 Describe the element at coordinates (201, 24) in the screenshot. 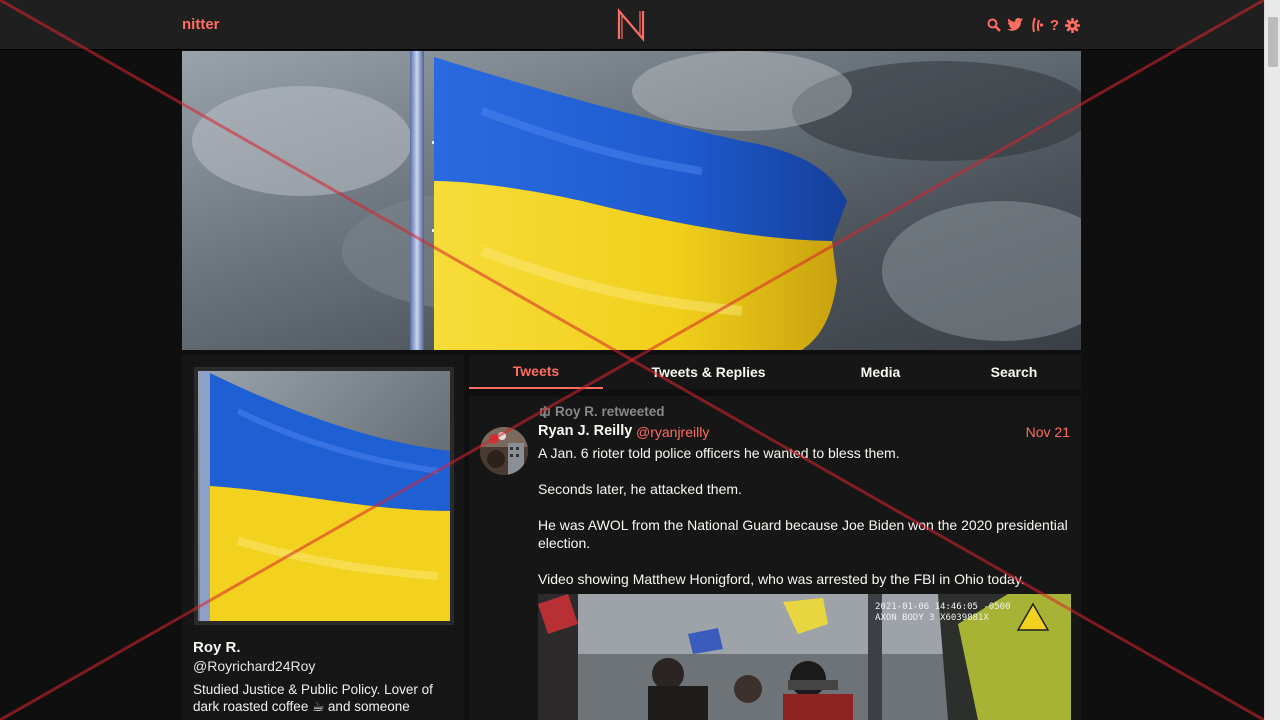

I see `nitter-home-link: nitter` at that location.